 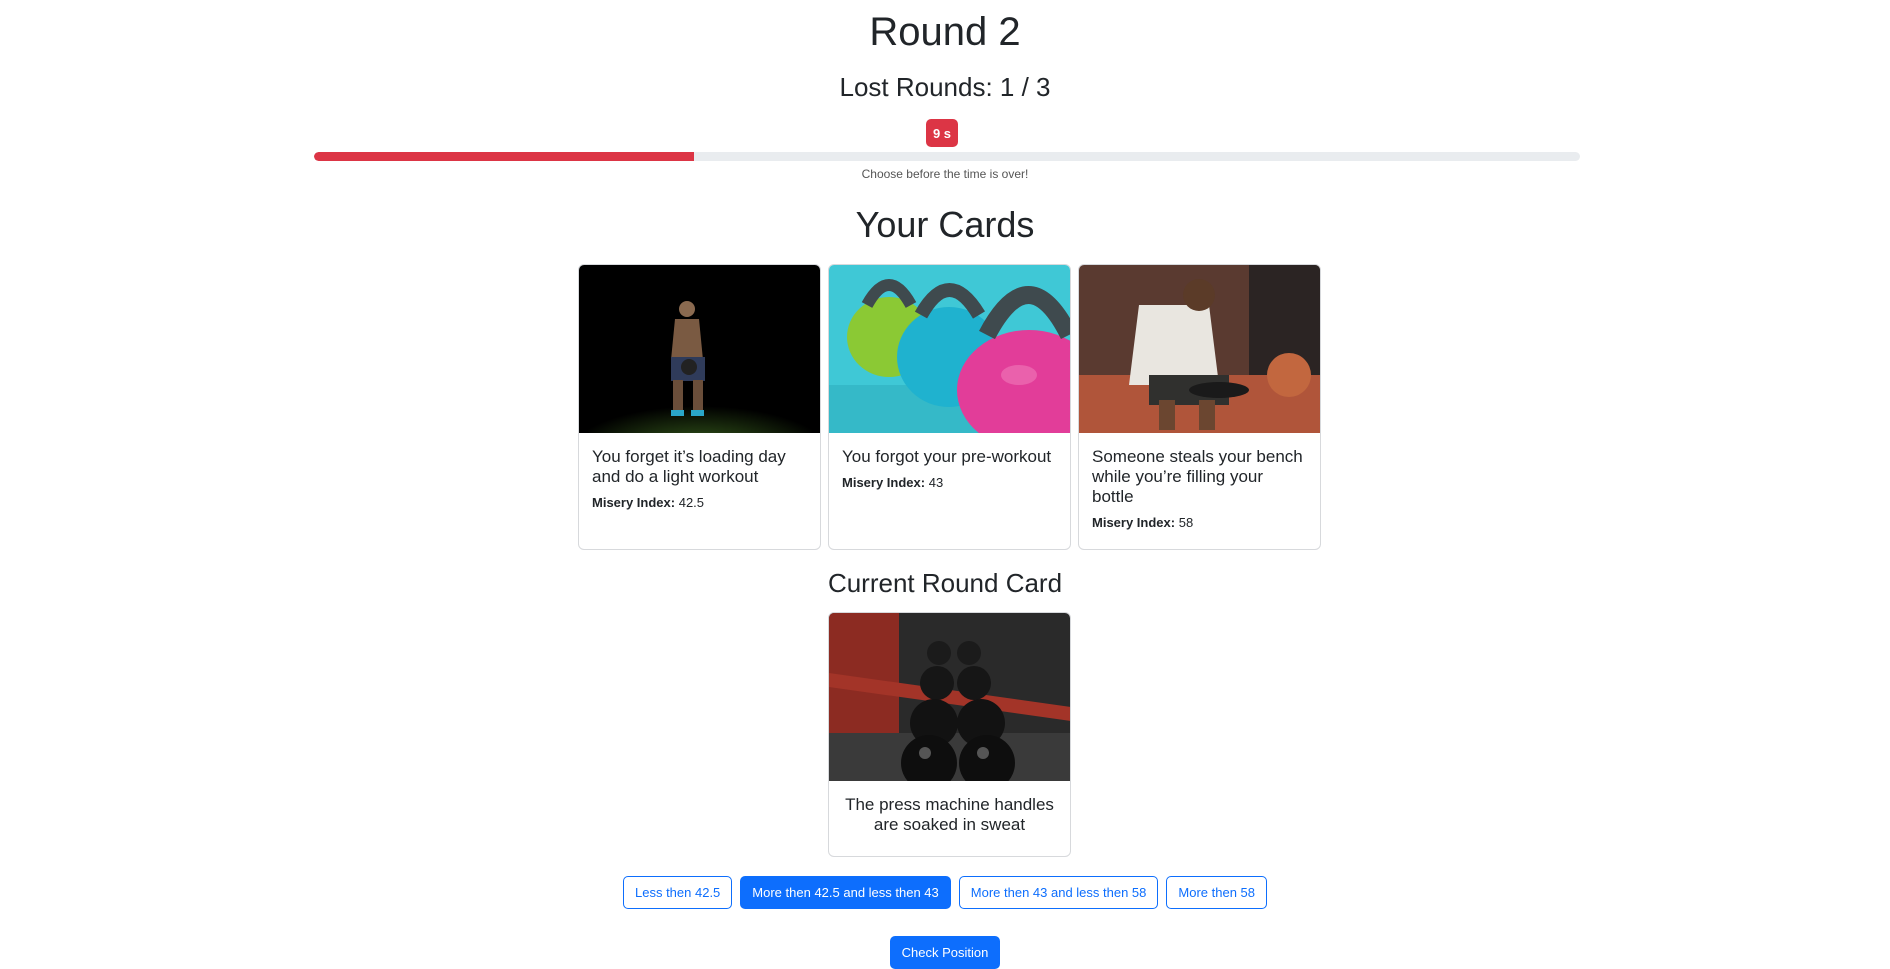 What do you see at coordinates (1199, 522) in the screenshot?
I see `card-misery-index: Misery Index: 58` at bounding box center [1199, 522].